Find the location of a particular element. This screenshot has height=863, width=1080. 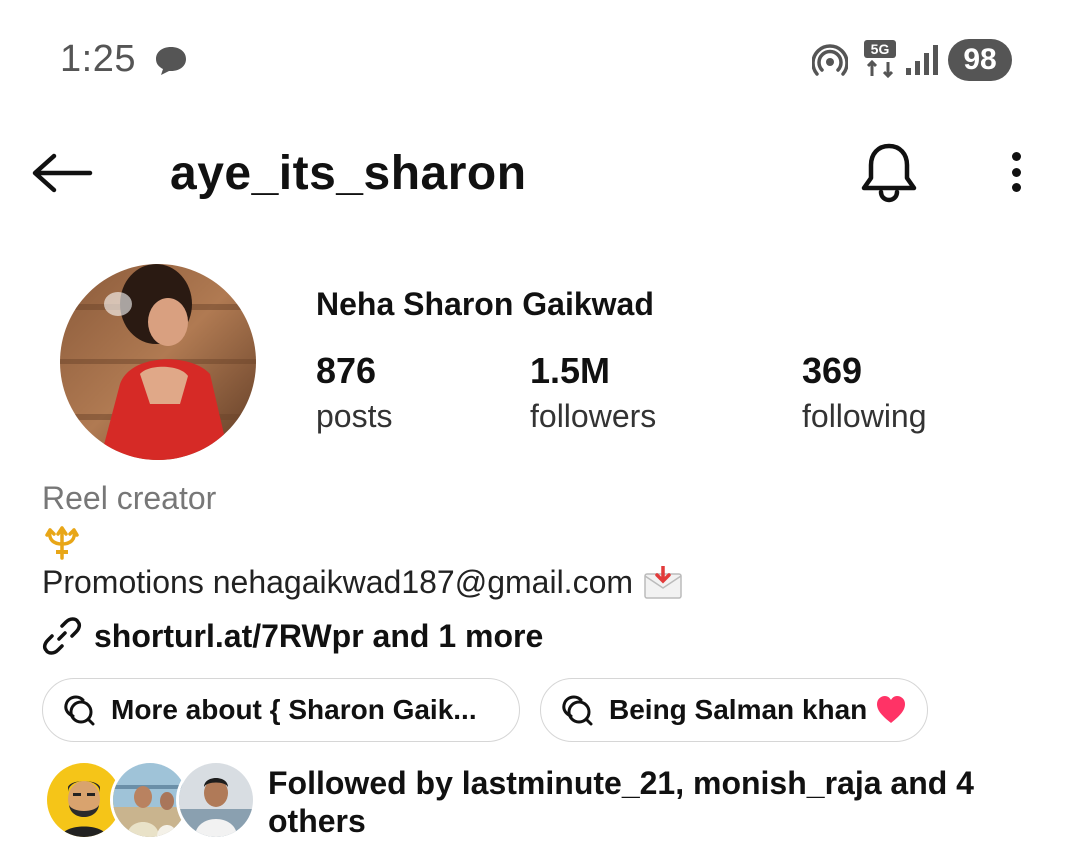

bio-promotions: Promotions nehagaikwad187@gmail.com is located at coordinates (362, 582).